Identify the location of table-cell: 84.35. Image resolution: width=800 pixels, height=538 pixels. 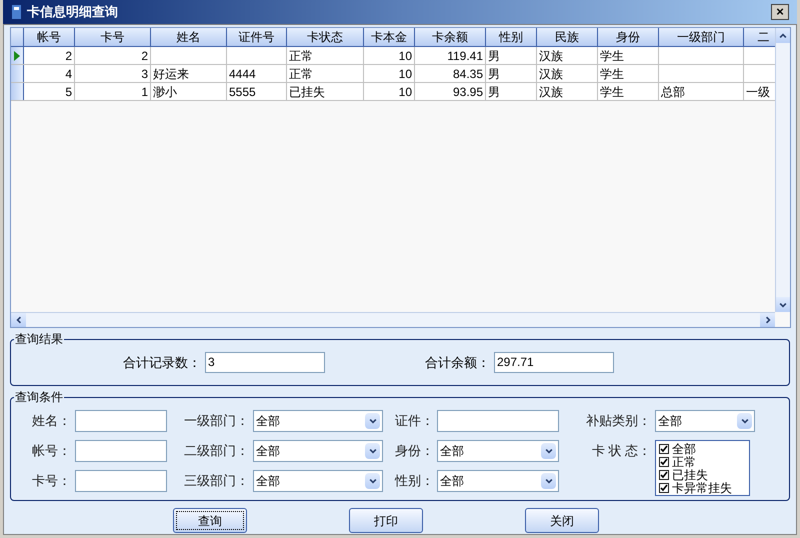
(450, 73).